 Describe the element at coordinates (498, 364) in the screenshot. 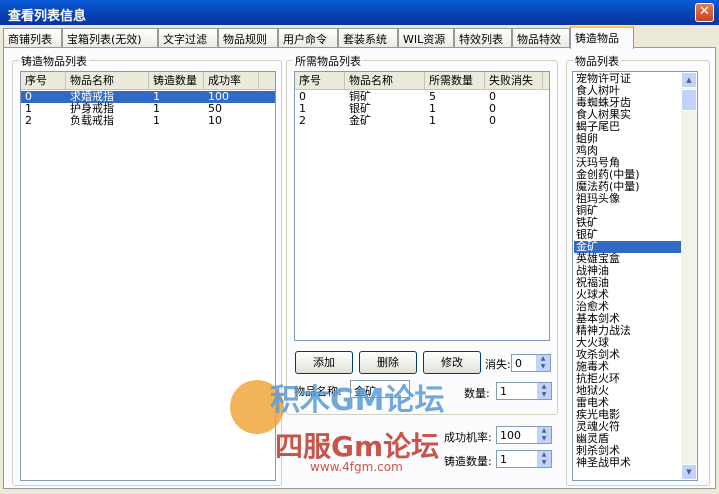

I see `vanish-label: 消失:` at that location.